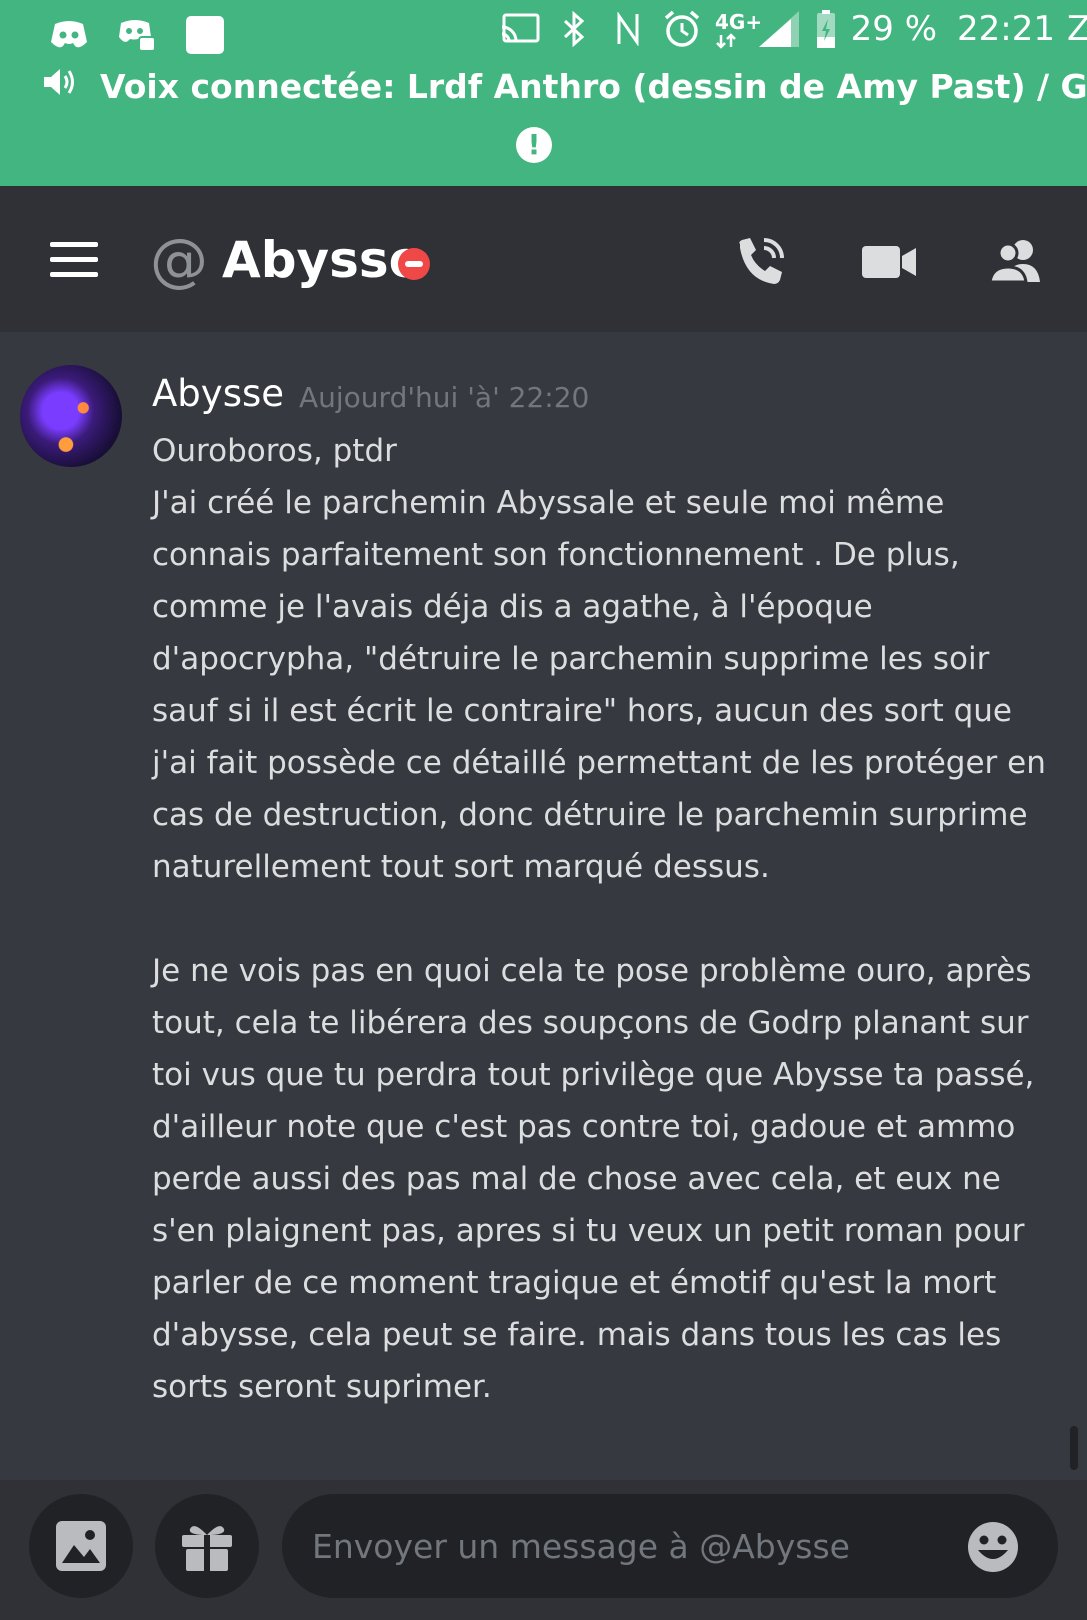 This screenshot has width=1087, height=1620. I want to click on members-button, so click(1015, 262).